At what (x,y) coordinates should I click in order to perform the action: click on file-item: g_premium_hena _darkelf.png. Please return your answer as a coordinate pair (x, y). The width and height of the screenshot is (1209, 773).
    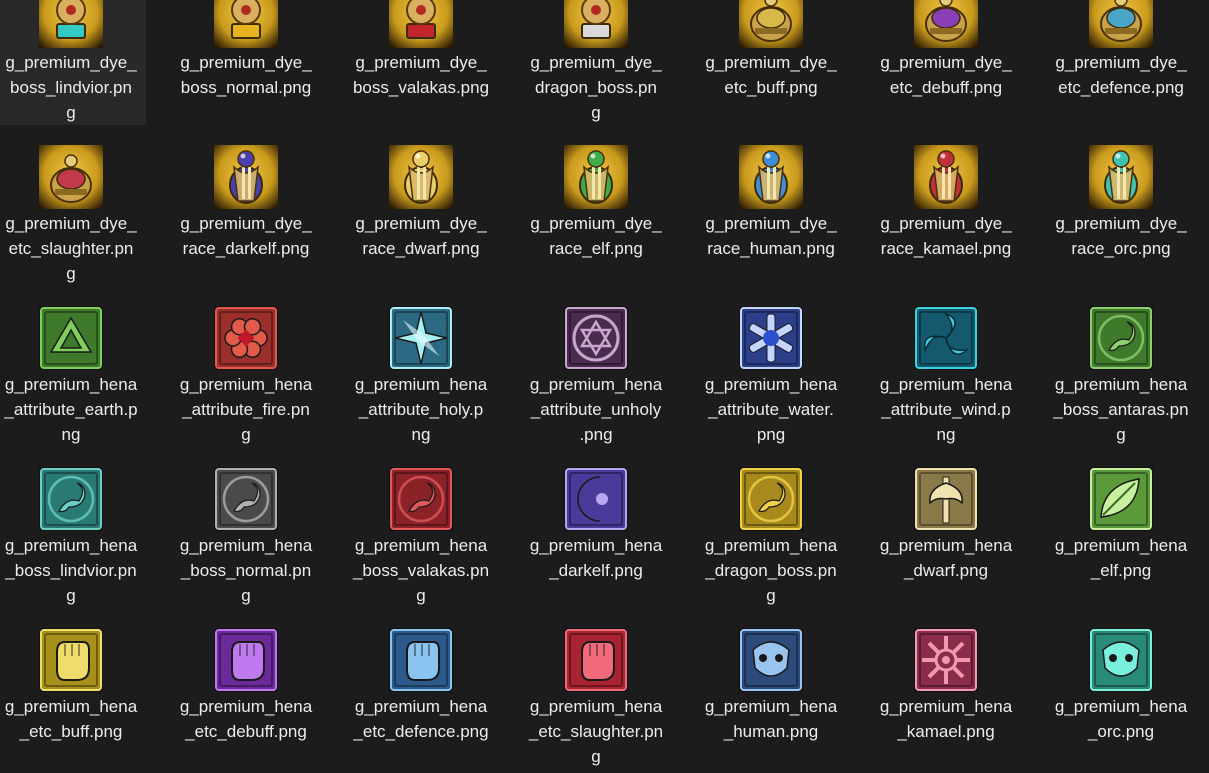
    Looking at the image, I should click on (596, 525).